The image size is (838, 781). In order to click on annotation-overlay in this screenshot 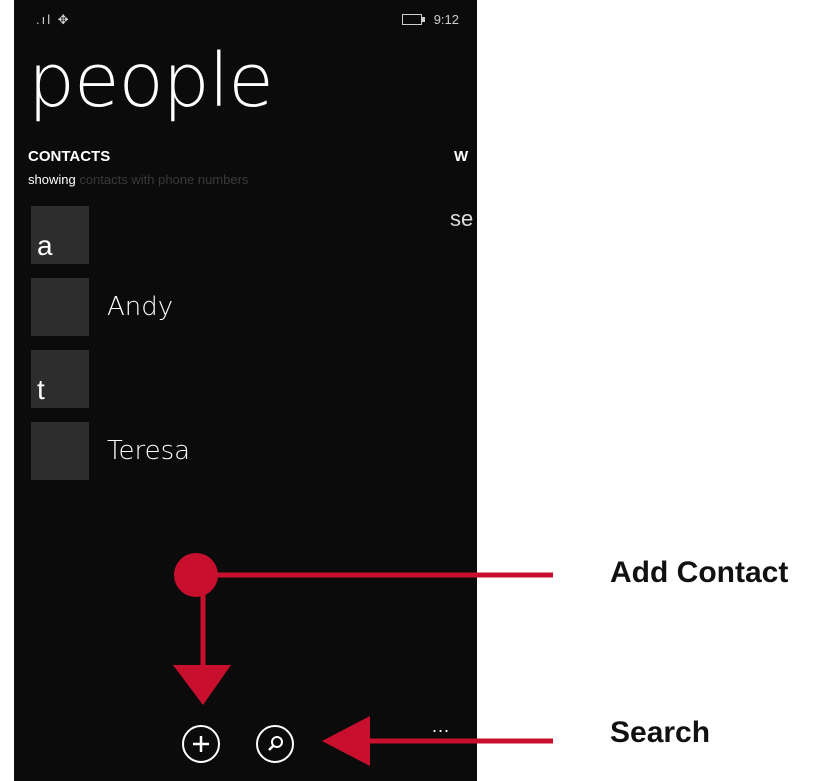, I will do `click(363, 659)`.